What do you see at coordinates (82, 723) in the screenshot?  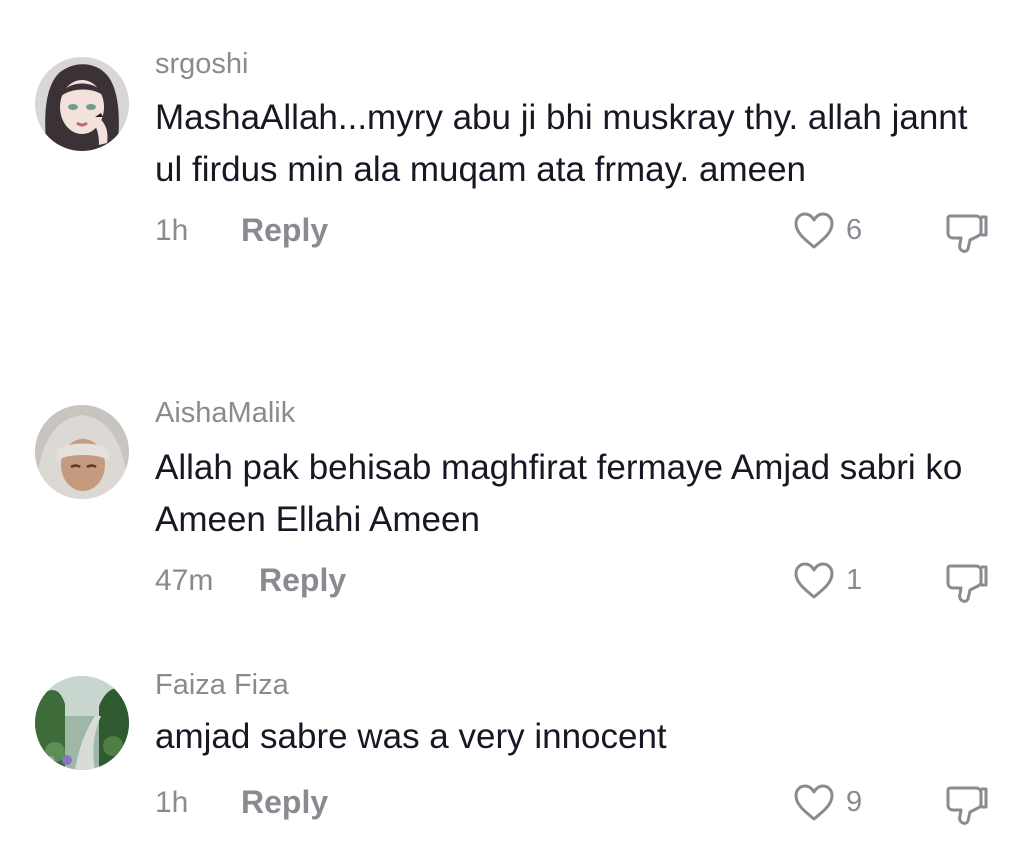 I see `avatar` at bounding box center [82, 723].